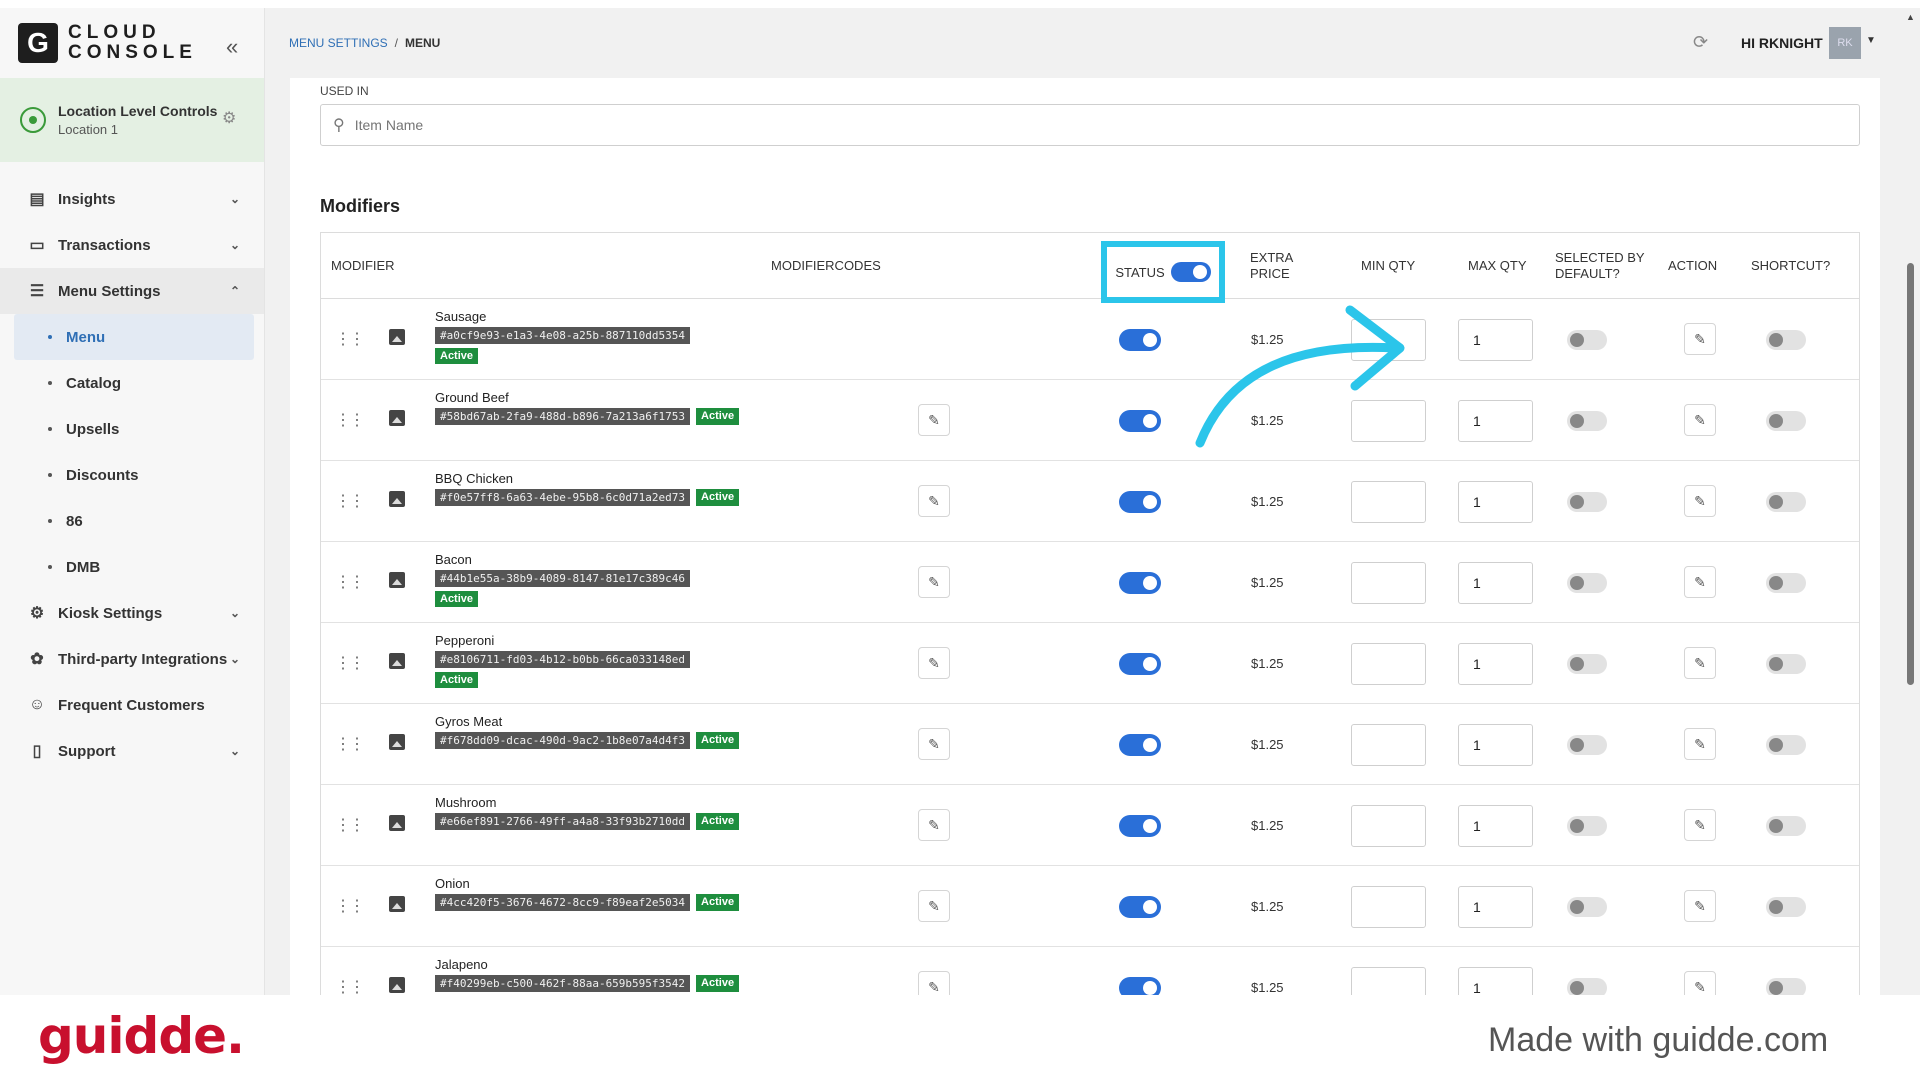 The height and width of the screenshot is (1080, 1920). What do you see at coordinates (1871, 40) in the screenshot?
I see `caret-down-icon: ▼` at bounding box center [1871, 40].